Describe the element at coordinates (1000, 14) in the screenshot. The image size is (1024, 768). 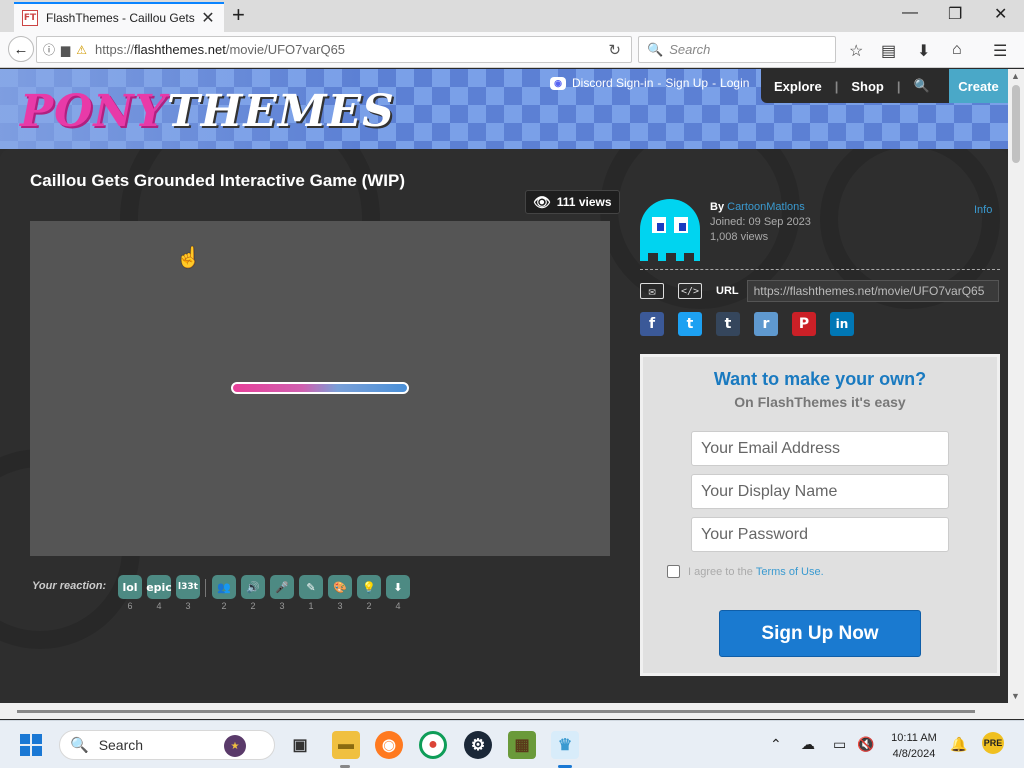
I see `close-window-button: ✕` at that location.